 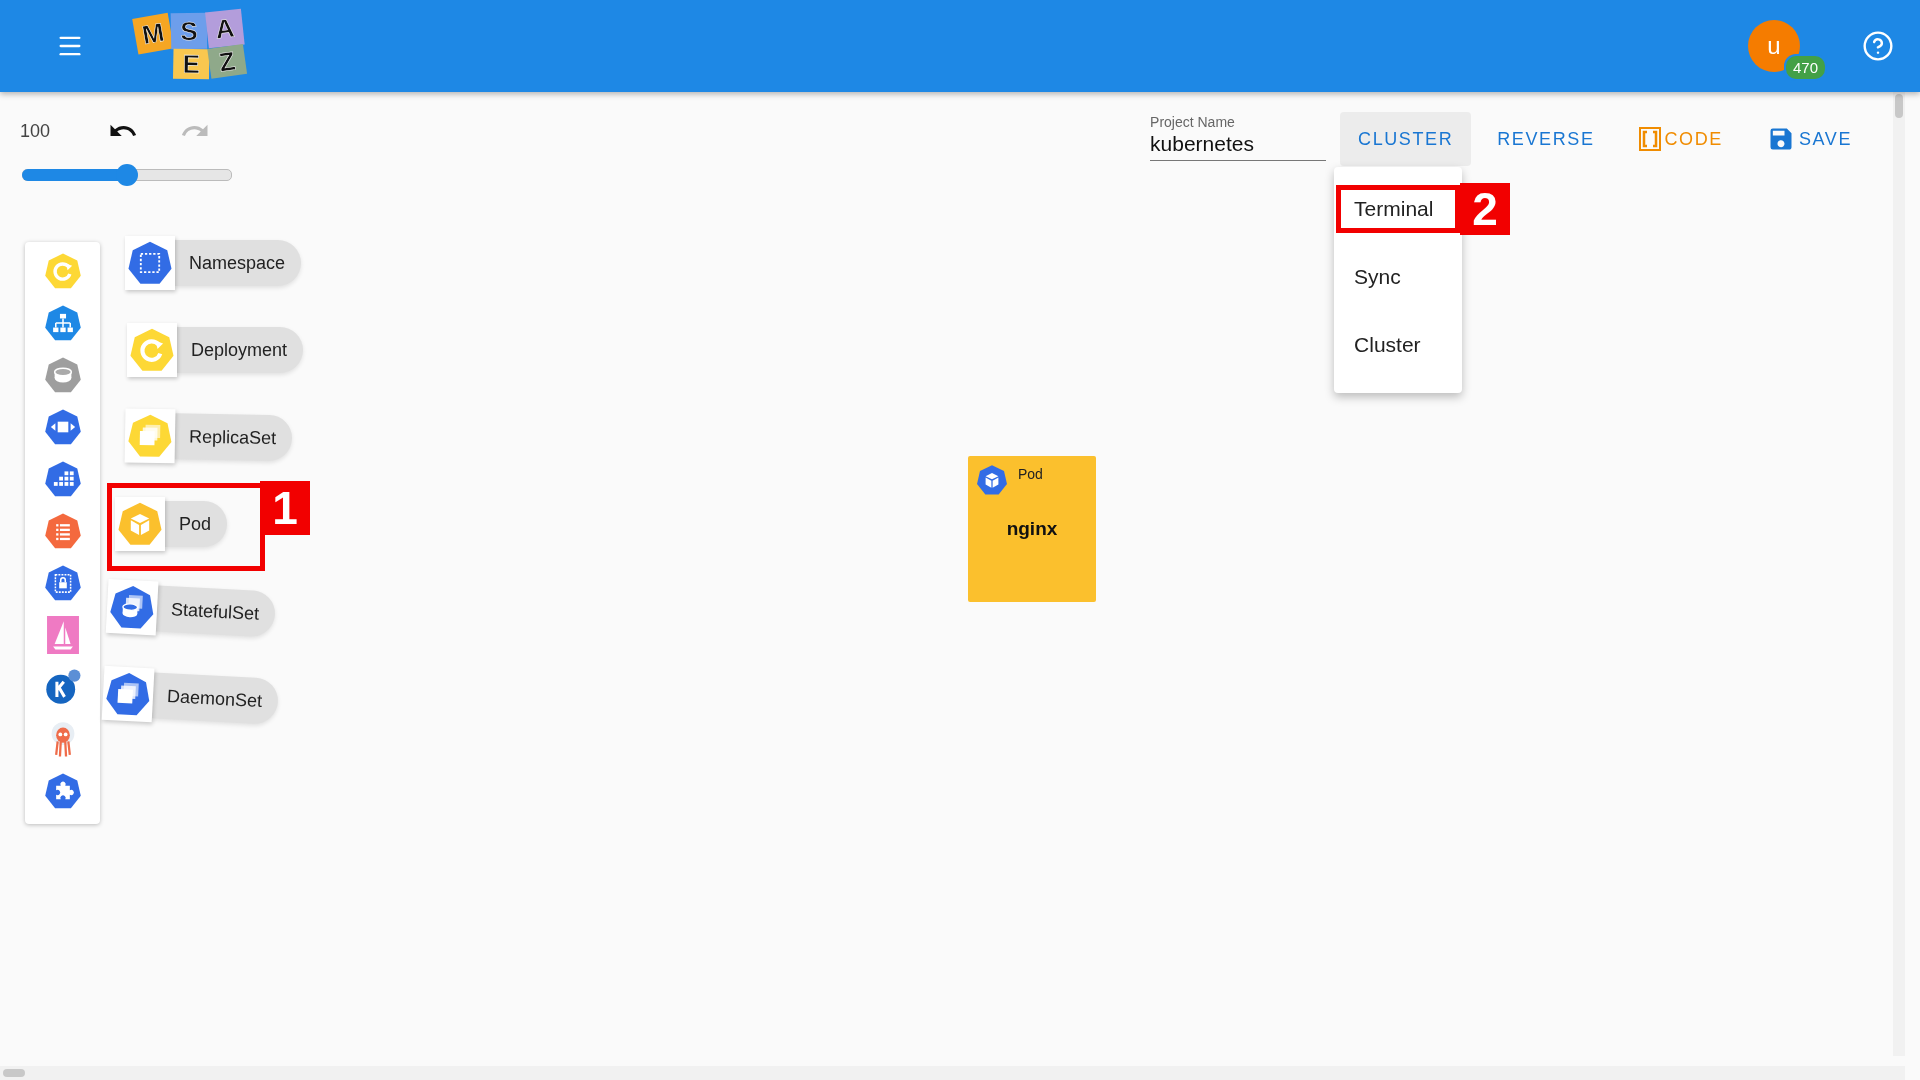 What do you see at coordinates (190, 46) in the screenshot?
I see `logo: M S A E Z` at bounding box center [190, 46].